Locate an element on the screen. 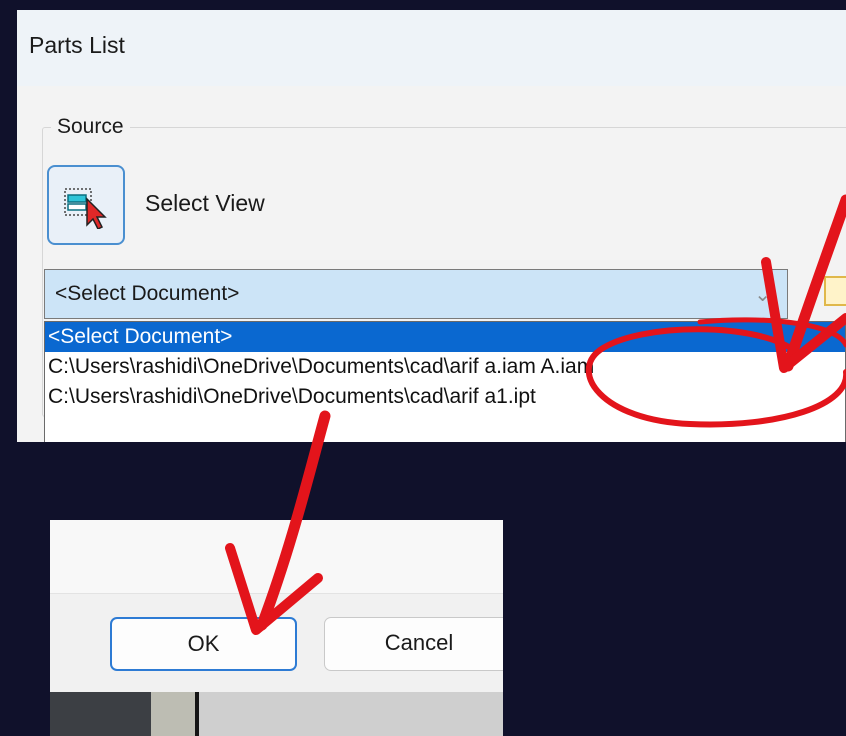 The height and width of the screenshot is (736, 846). background-strip-line is located at coordinates (197, 714).